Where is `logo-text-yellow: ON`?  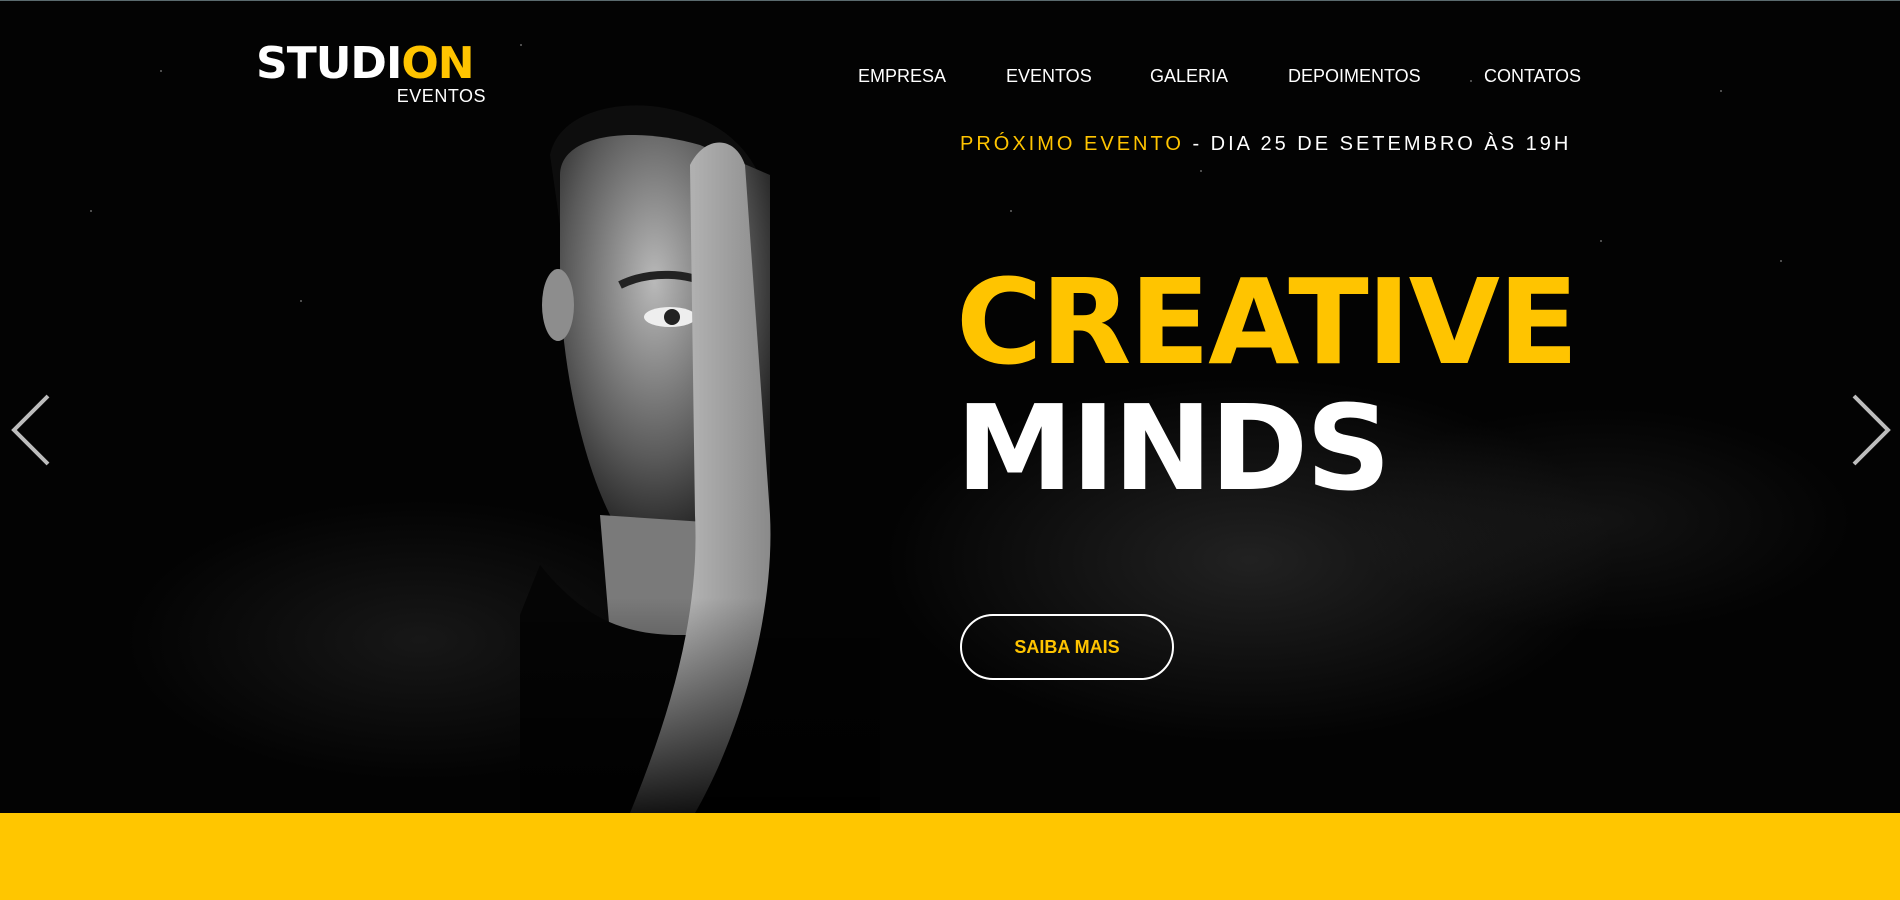 logo-text-yellow: ON is located at coordinates (437, 63).